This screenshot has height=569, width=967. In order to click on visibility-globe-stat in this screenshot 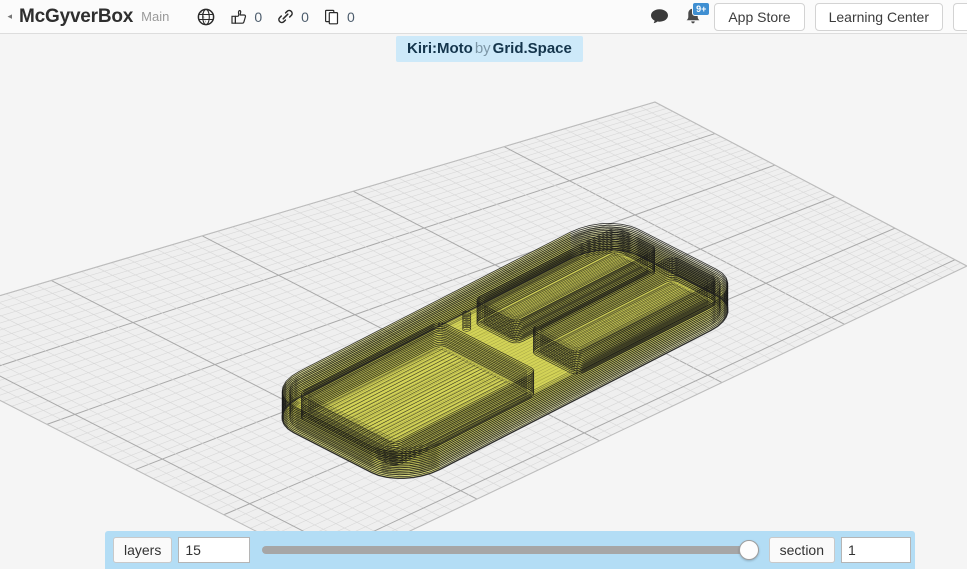, I will do `click(206, 17)`.